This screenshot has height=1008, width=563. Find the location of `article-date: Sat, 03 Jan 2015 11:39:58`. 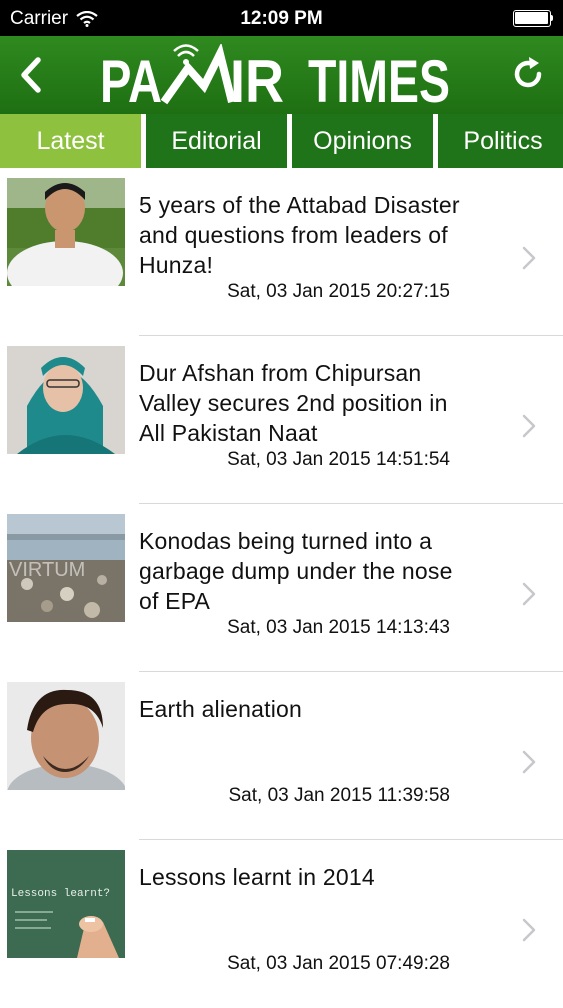

article-date: Sat, 03 Jan 2015 11:39:58 is located at coordinates (339, 795).